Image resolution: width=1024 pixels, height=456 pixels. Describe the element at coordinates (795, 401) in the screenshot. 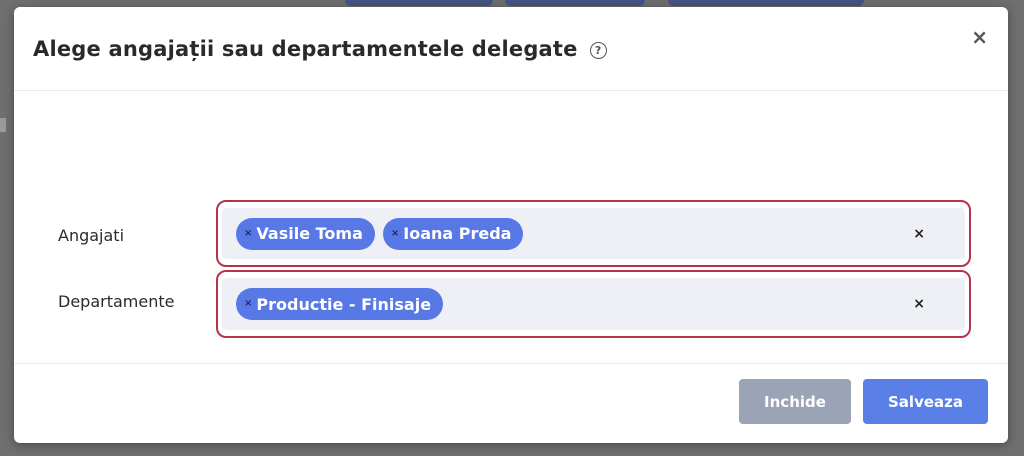

I see `close-button: Inchide` at that location.